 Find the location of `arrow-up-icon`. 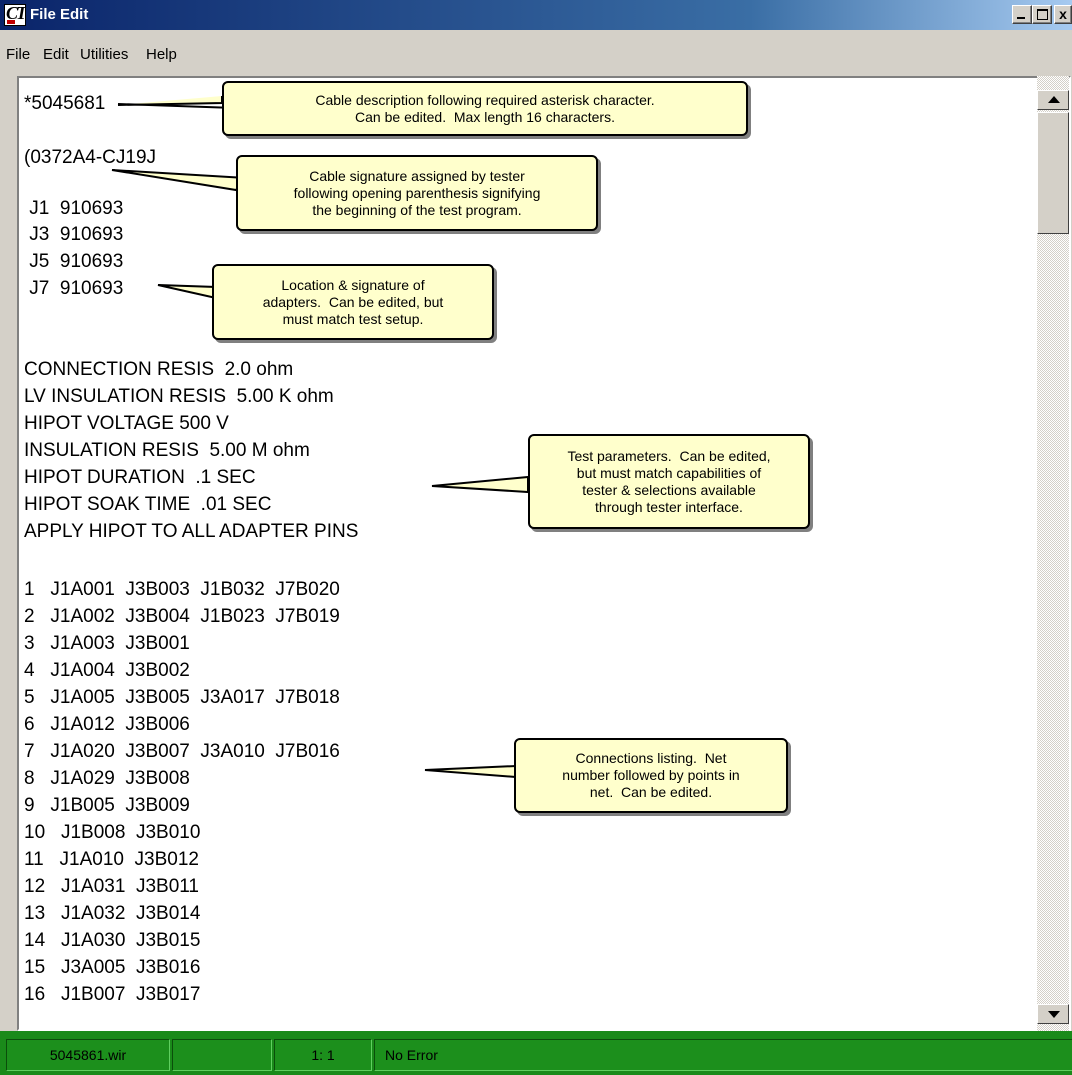

arrow-up-icon is located at coordinates (1054, 99).